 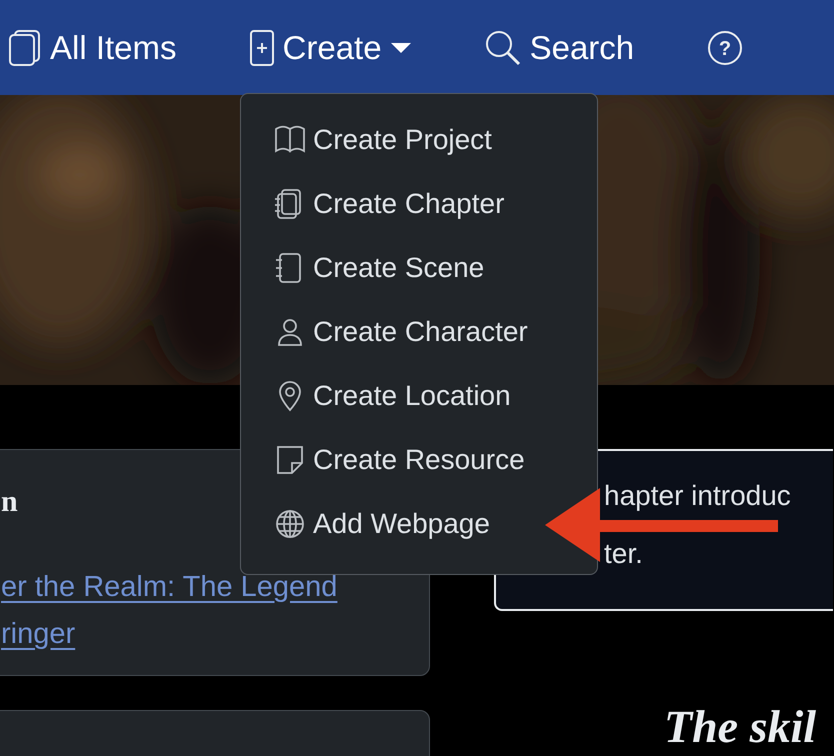 I want to click on menu-item: Create Chapter, so click(x=388, y=204).